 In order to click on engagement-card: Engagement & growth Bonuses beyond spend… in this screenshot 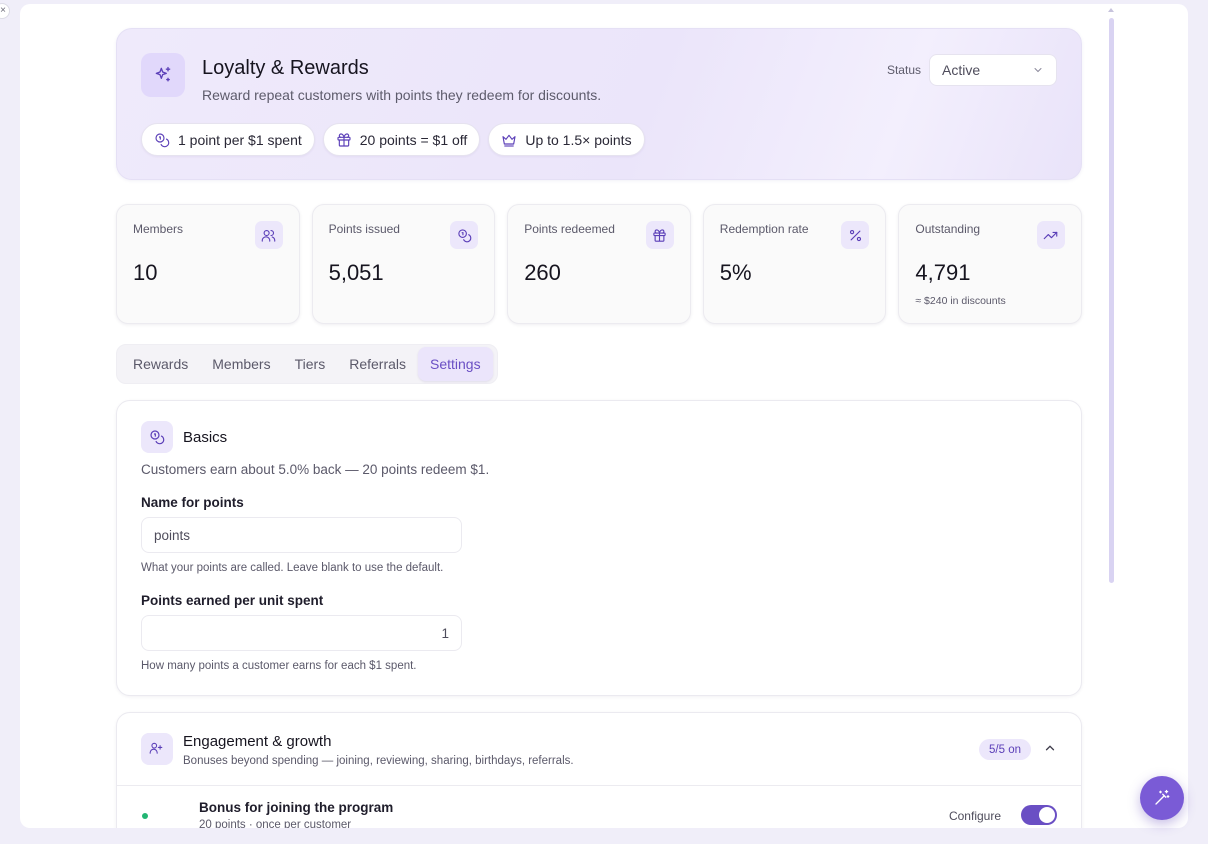, I will do `click(599, 770)`.